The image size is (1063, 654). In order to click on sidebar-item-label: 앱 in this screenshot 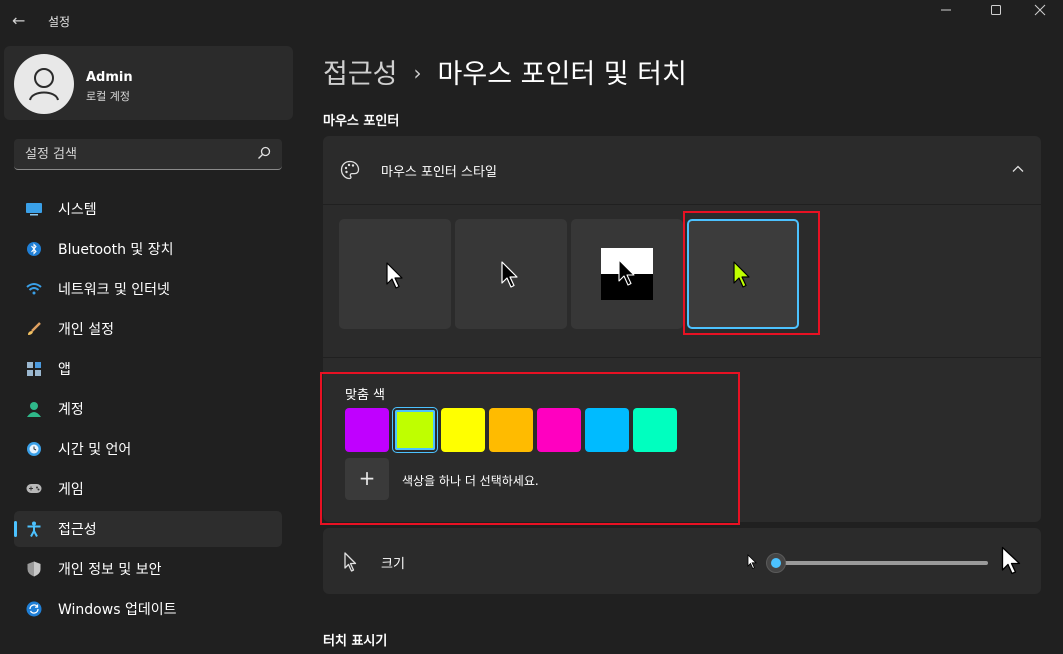, I will do `click(64, 370)`.